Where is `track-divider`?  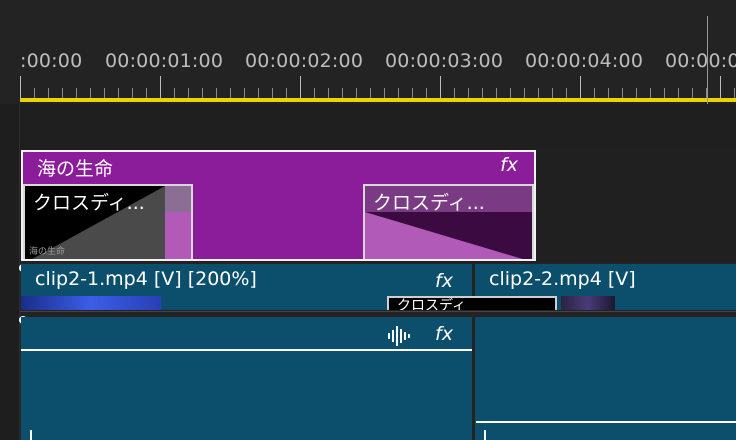
track-divider is located at coordinates (378, 311).